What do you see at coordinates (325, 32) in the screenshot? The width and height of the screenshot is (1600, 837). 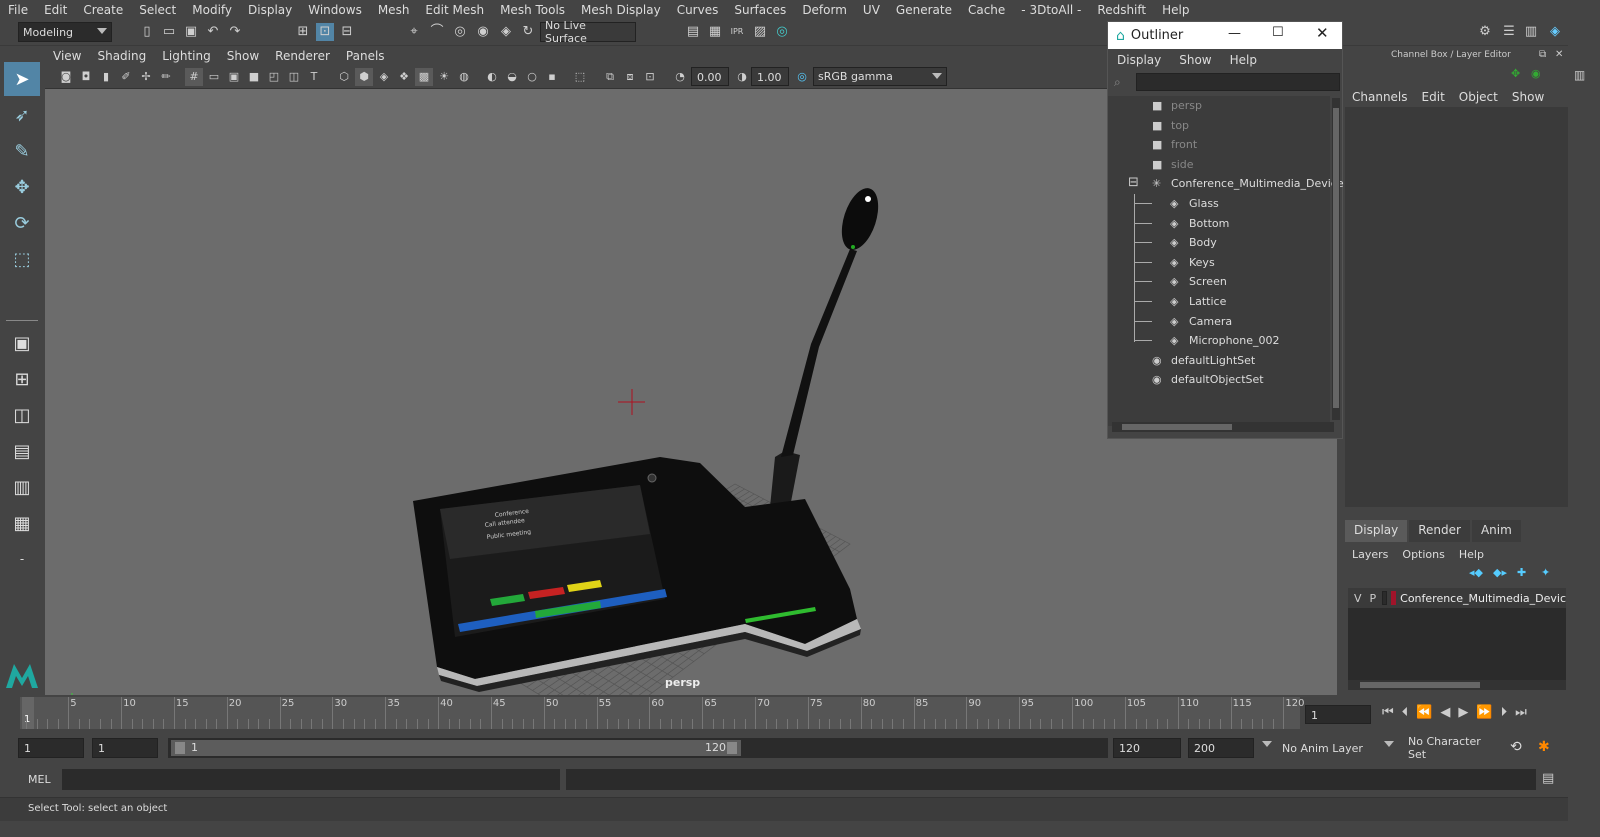 I see `select-object-icon: ⊡` at bounding box center [325, 32].